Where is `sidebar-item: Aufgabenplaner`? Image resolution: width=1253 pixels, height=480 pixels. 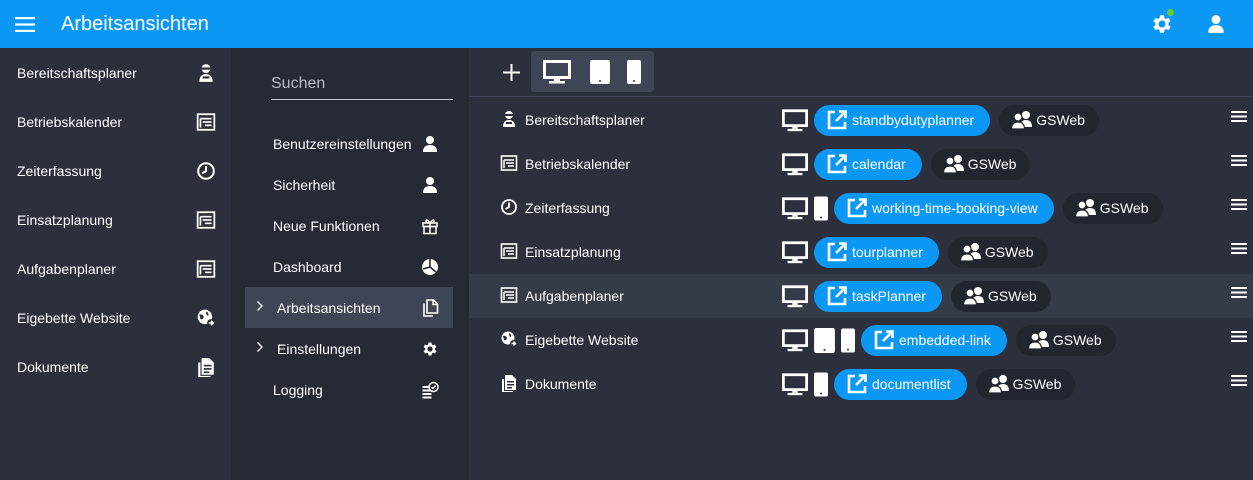
sidebar-item: Aufgabenplaner is located at coordinates (115, 268).